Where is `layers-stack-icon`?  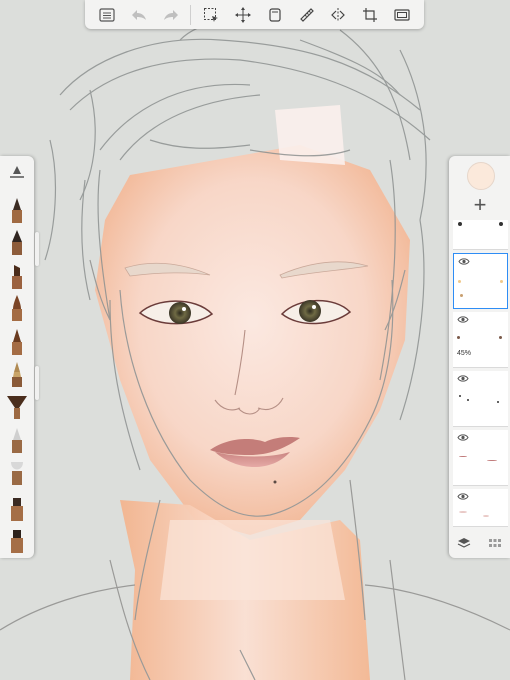 layers-stack-icon is located at coordinates (464, 543).